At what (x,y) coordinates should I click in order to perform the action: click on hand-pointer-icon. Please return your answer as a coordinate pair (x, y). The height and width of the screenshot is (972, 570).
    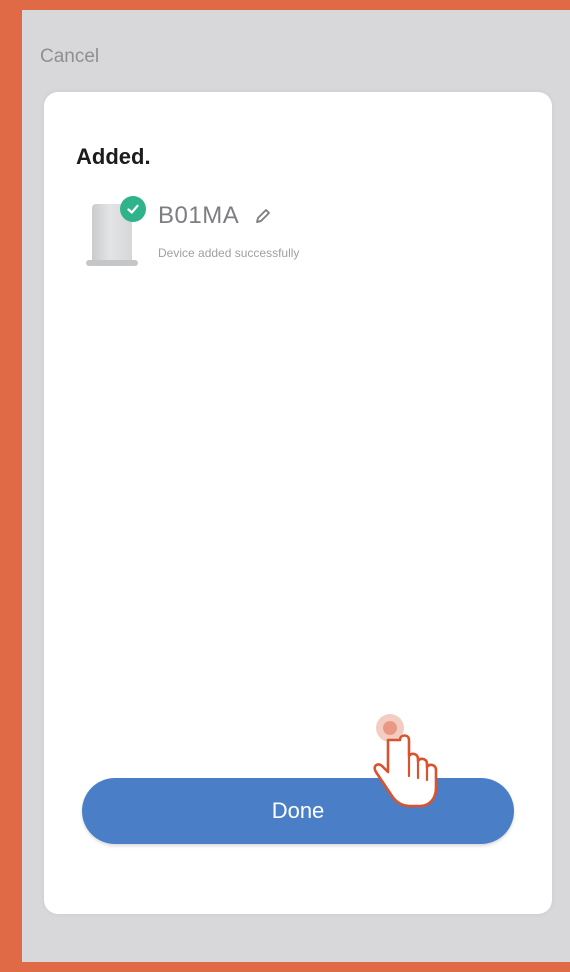
    Looking at the image, I should click on (405, 761).